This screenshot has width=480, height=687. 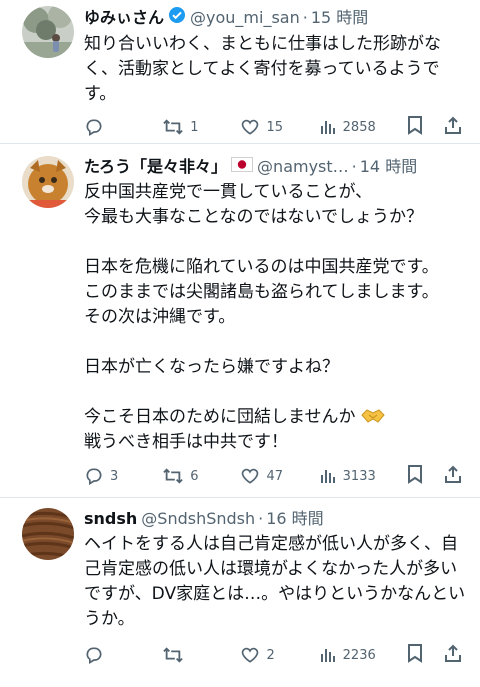 I want to click on author-name: ゆみぃさん, so click(x=124, y=18).